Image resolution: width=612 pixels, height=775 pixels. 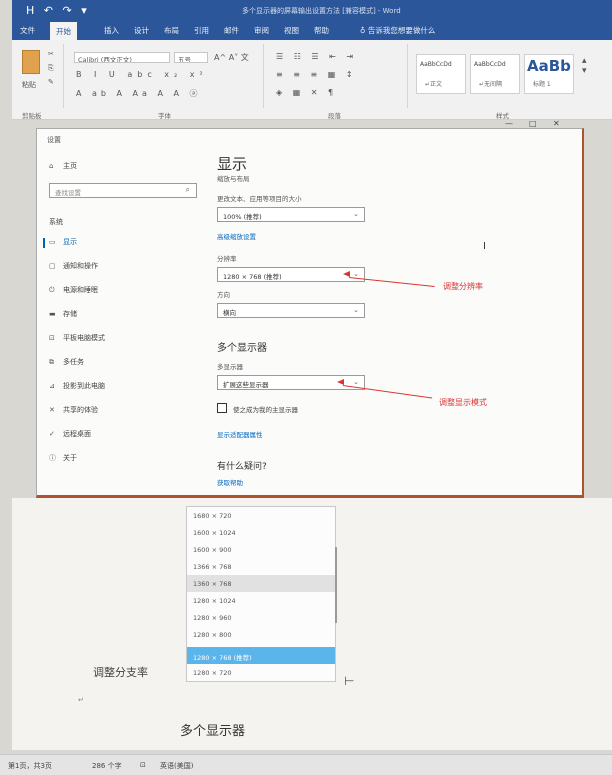 I want to click on home-icon: ⌂, so click(x=51, y=166).